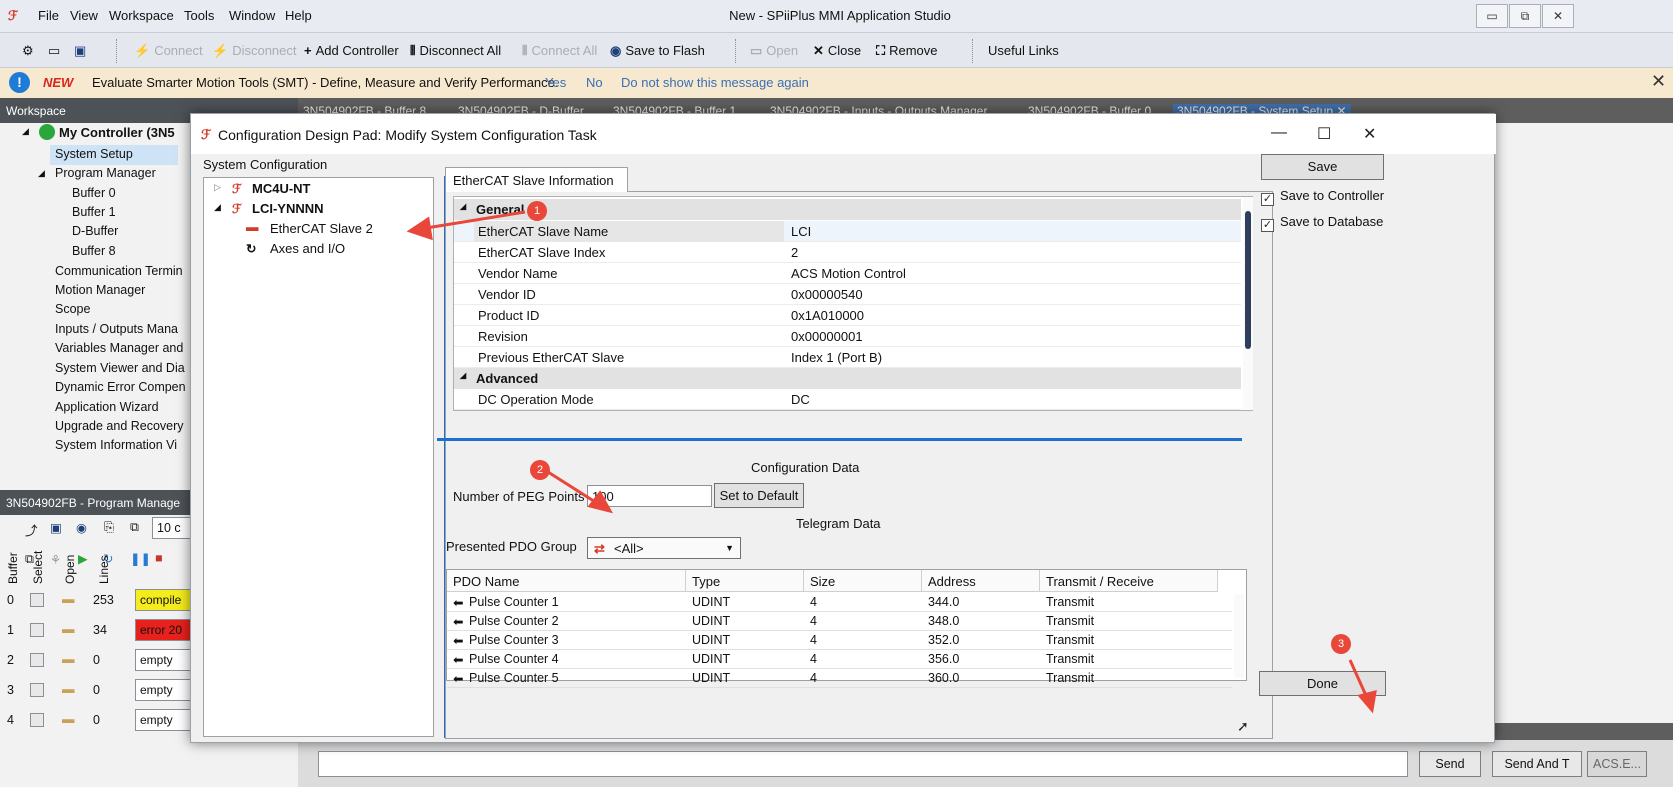 This screenshot has height=787, width=1673. Describe the element at coordinates (540, 470) in the screenshot. I see `callout-2: 2` at that location.